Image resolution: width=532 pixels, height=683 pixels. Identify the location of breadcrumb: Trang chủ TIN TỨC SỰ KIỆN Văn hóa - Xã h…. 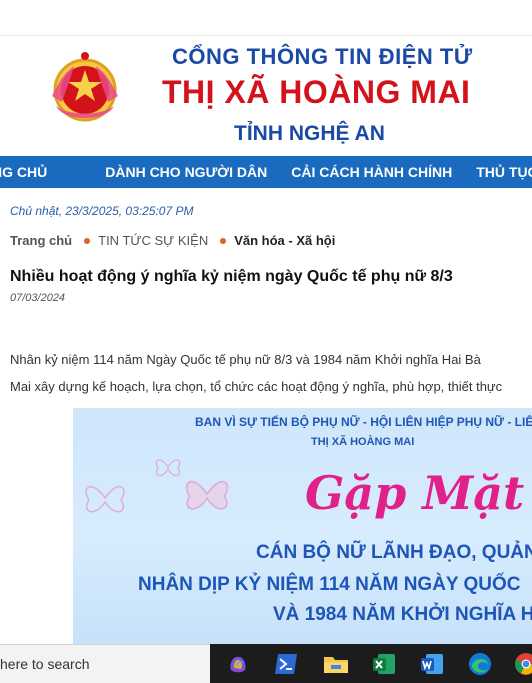
(172, 240).